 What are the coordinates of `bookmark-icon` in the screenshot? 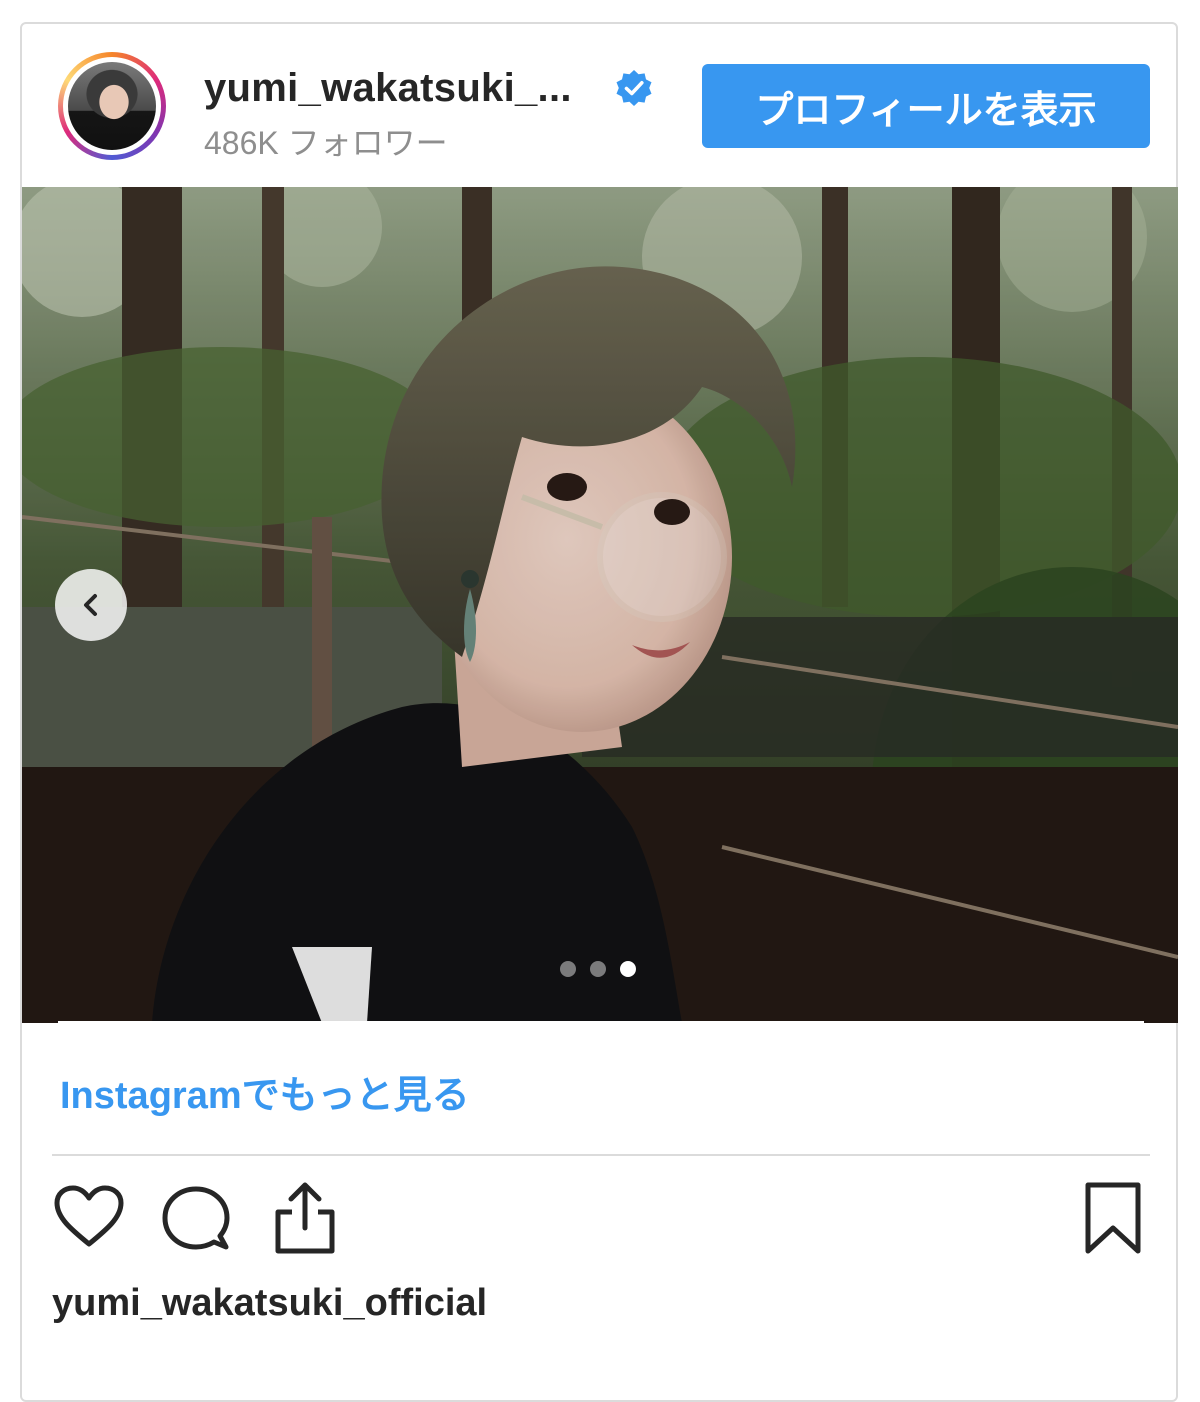 It's located at (1113, 1218).